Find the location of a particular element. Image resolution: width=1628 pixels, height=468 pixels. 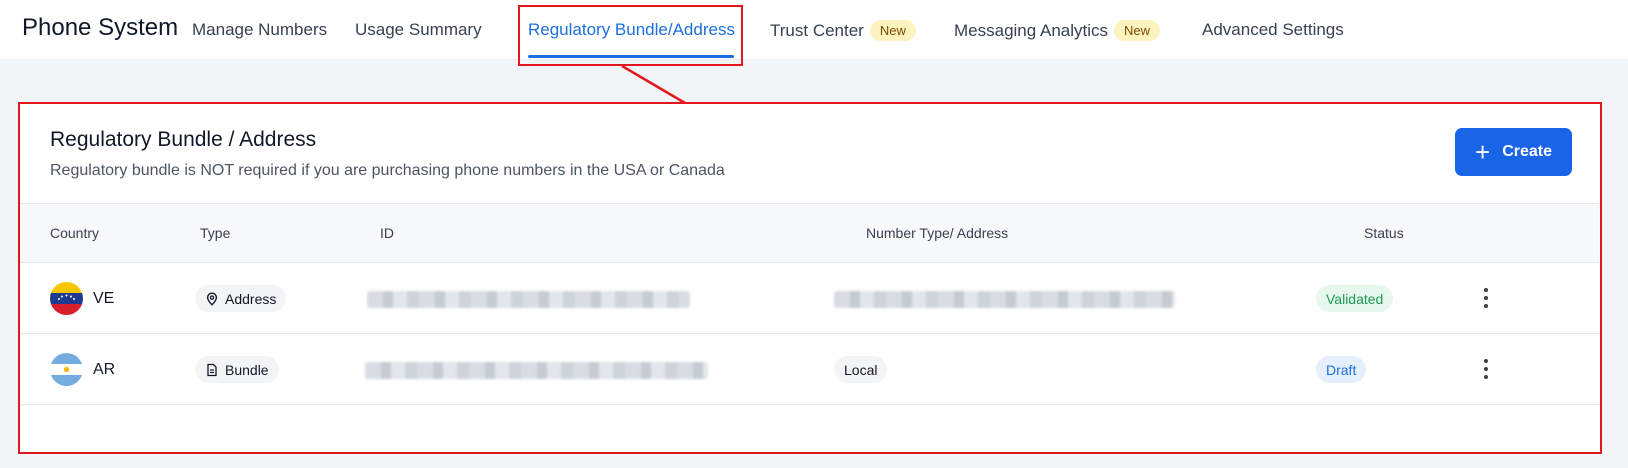

venezuela-flag-icon is located at coordinates (66, 298).